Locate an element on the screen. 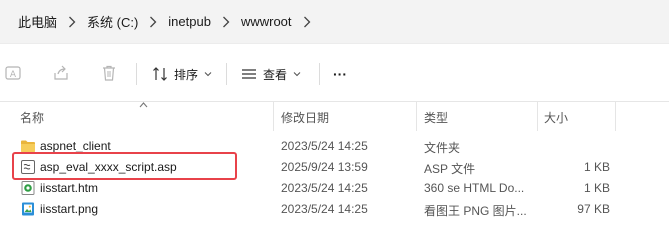 The width and height of the screenshot is (669, 247). svg-text: A is located at coordinates (13, 75).